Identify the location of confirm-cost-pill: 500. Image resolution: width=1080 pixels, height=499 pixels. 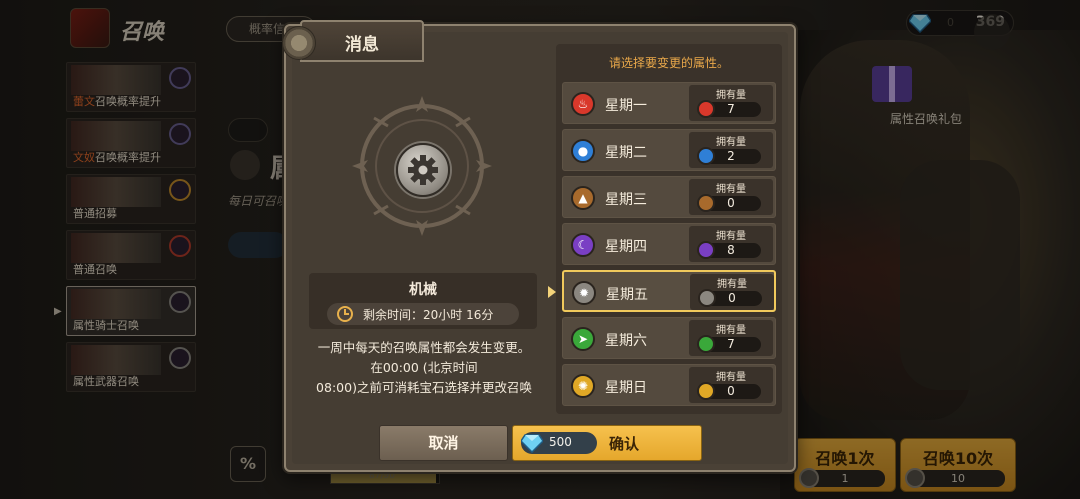
(559, 443).